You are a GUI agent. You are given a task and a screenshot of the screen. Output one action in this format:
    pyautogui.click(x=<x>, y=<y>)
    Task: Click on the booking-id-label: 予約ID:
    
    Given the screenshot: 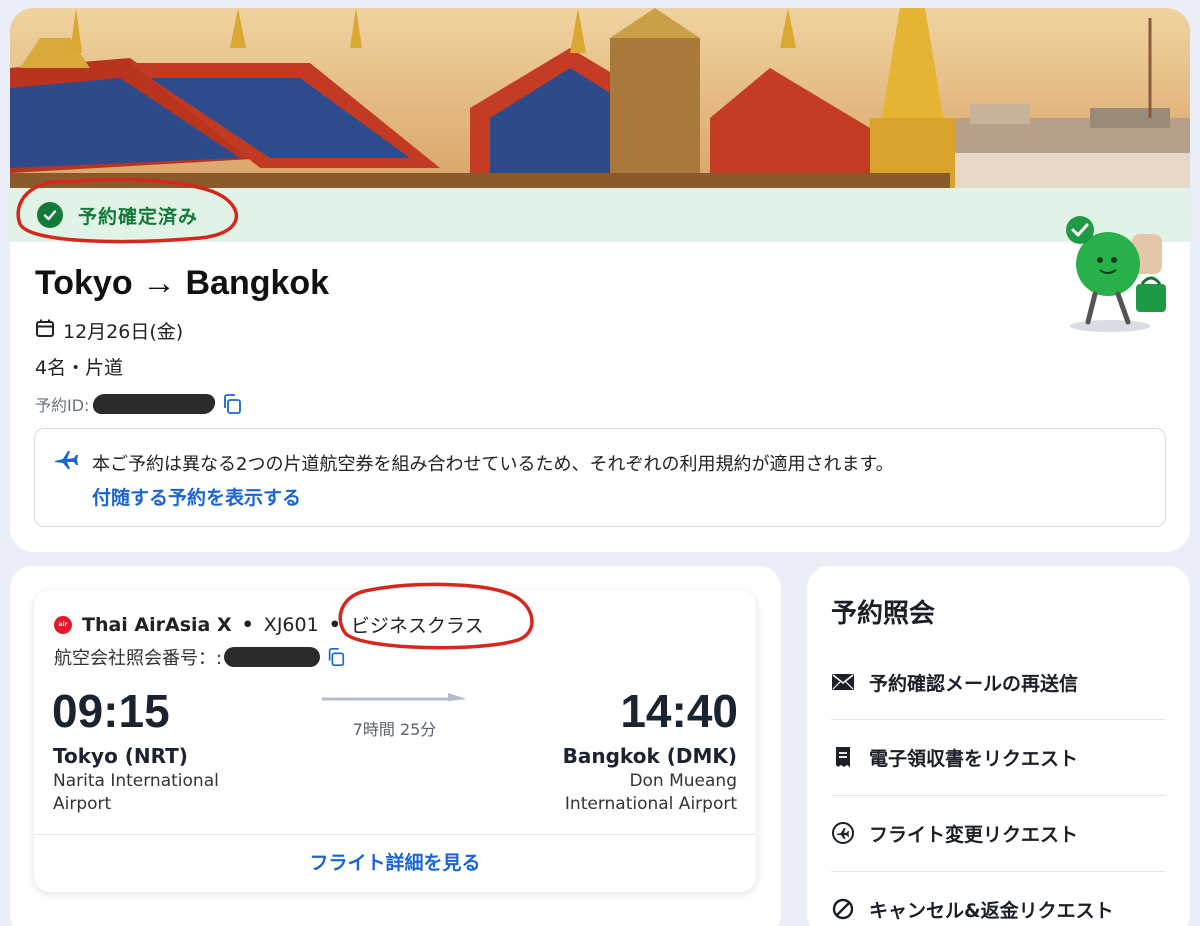 What is the action you would take?
    pyautogui.click(x=62, y=405)
    